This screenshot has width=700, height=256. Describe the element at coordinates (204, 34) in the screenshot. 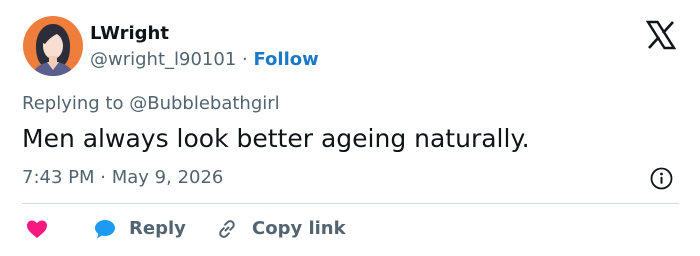

I see `display-name: LWright` at that location.